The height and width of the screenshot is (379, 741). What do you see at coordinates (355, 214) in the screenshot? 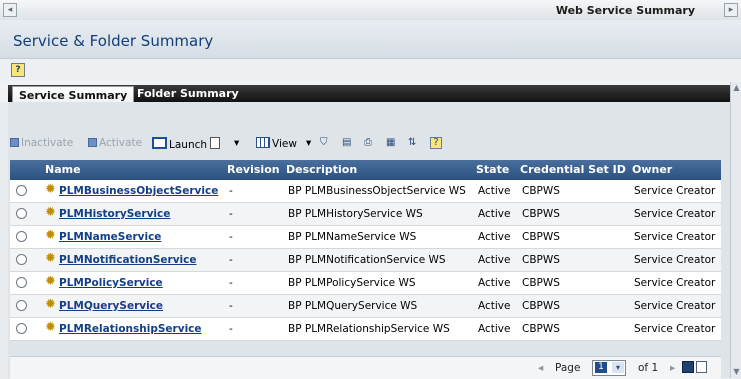
I see `description-cell: BP PLMHistoryService WS` at bounding box center [355, 214].